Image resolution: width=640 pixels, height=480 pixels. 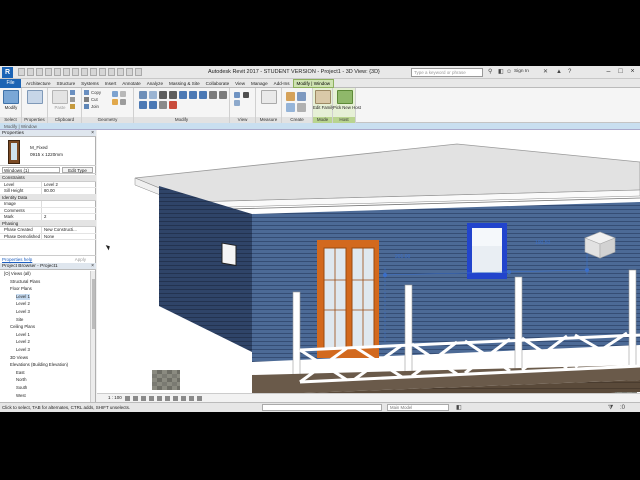 I want to click on shadows-icon, so click(x=151, y=398).